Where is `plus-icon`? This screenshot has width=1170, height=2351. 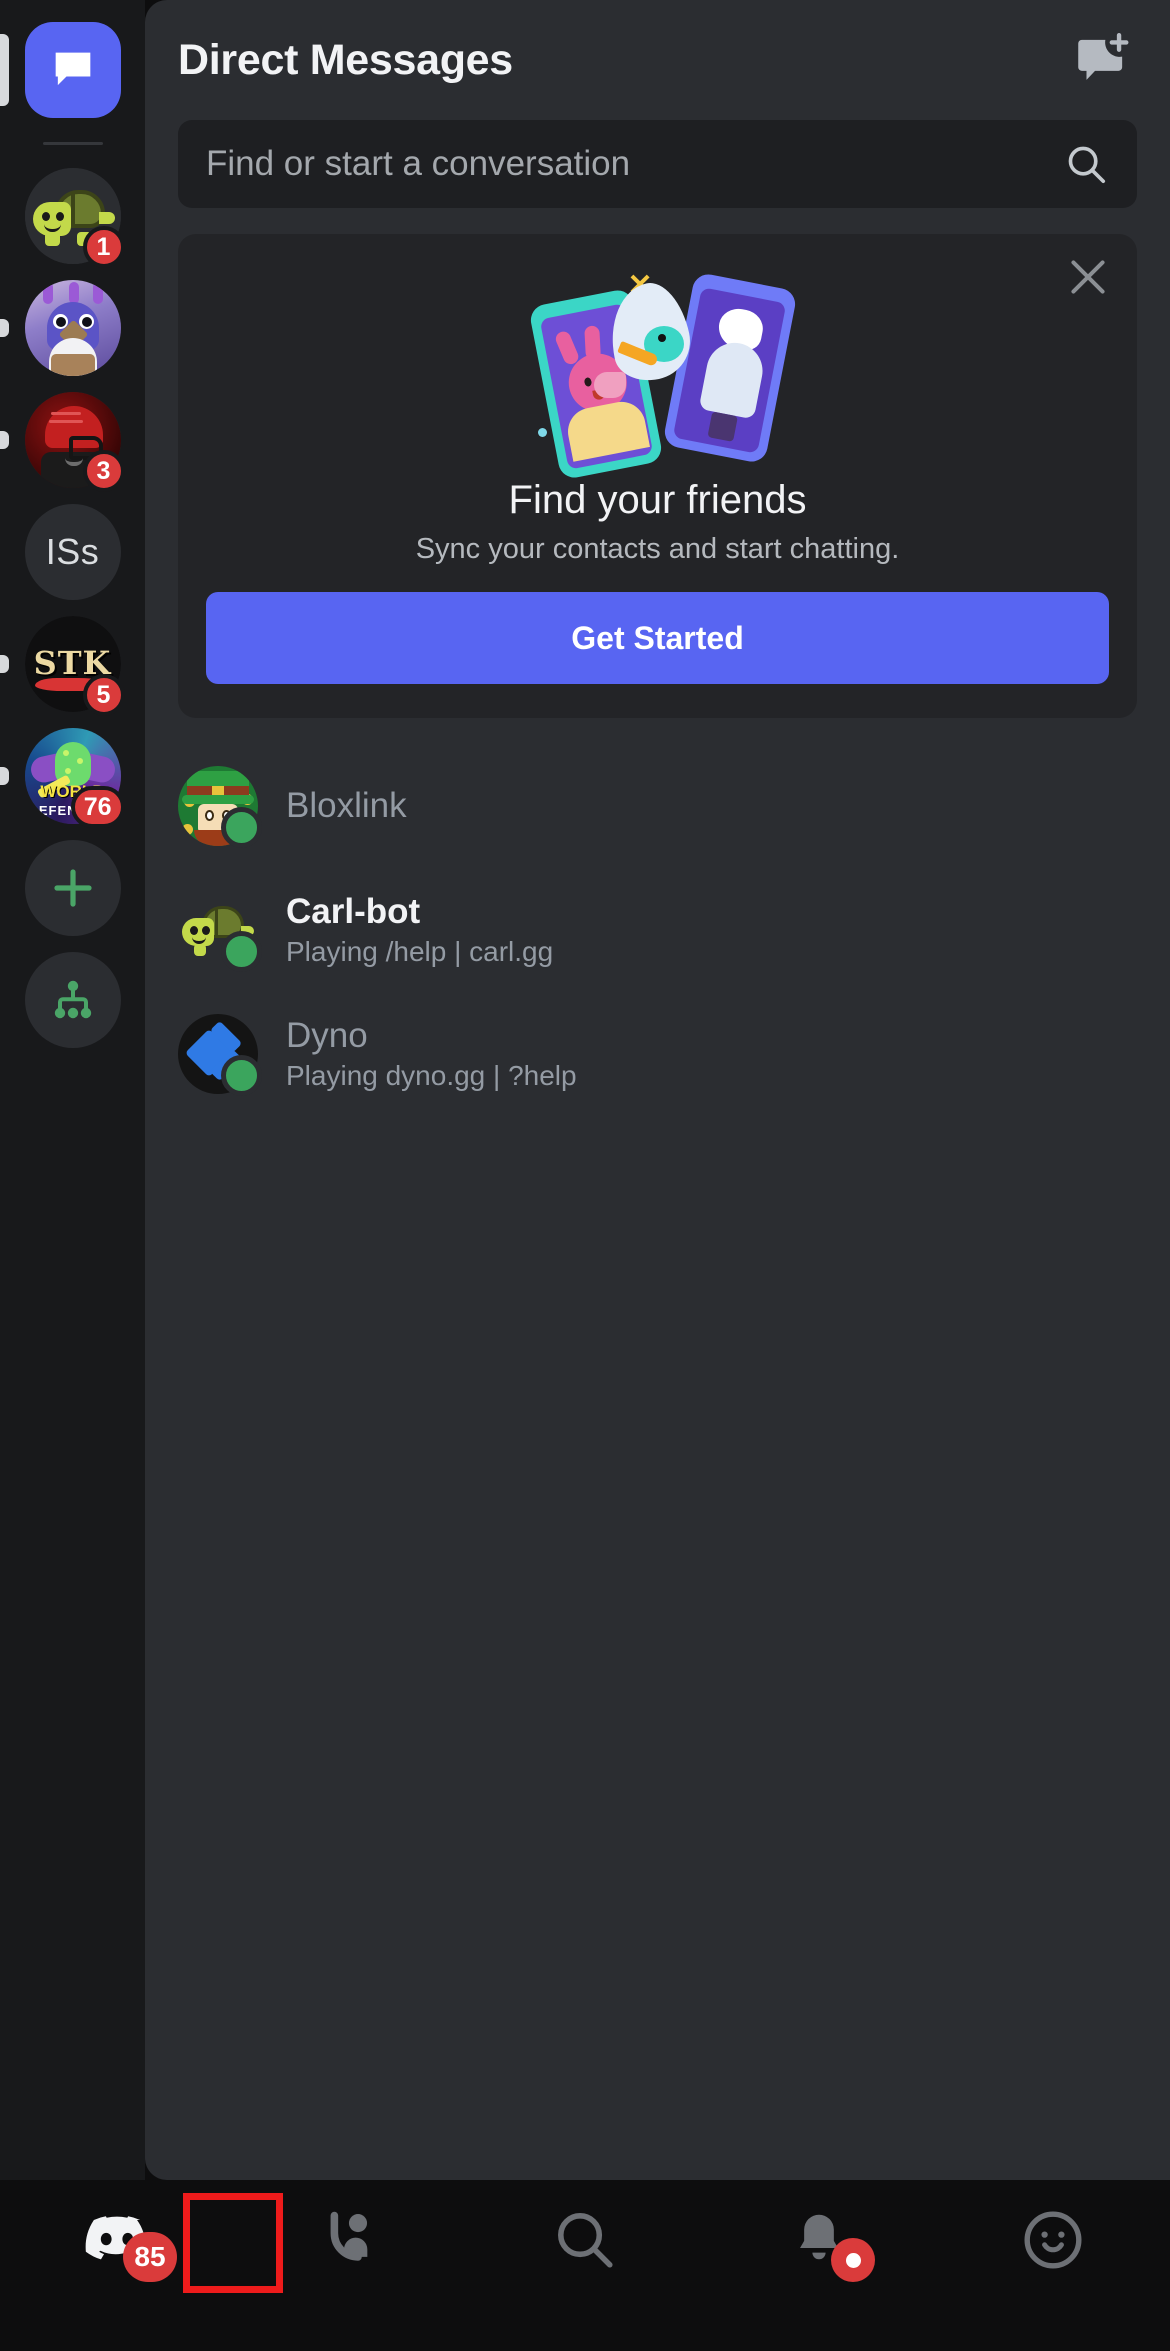
plus-icon is located at coordinates (72, 888).